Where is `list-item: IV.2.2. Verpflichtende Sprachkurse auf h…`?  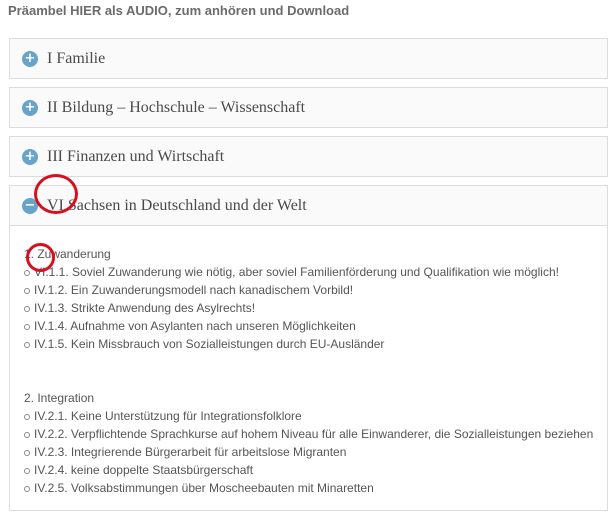
list-item: IV.2.2. Verpflichtende Sprachkurse auf h… is located at coordinates (315, 434).